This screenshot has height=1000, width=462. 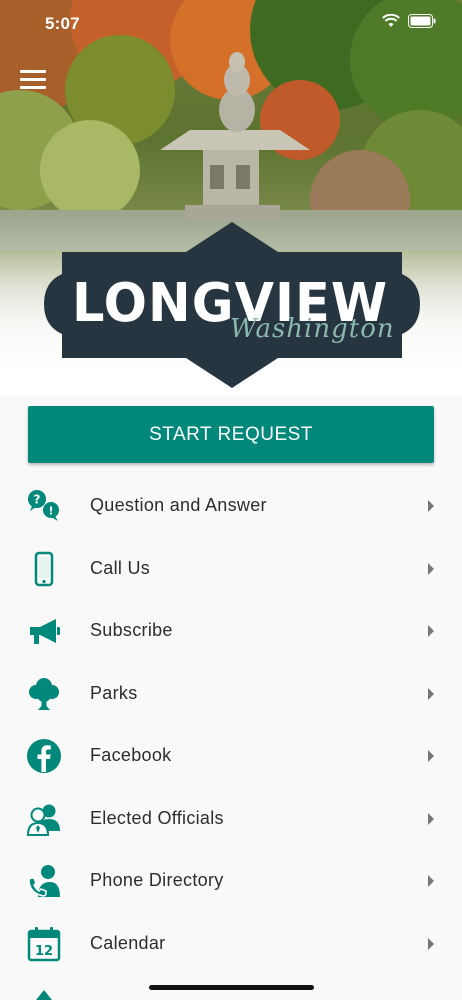 I want to click on megaphone-icon, so click(x=45, y=631).